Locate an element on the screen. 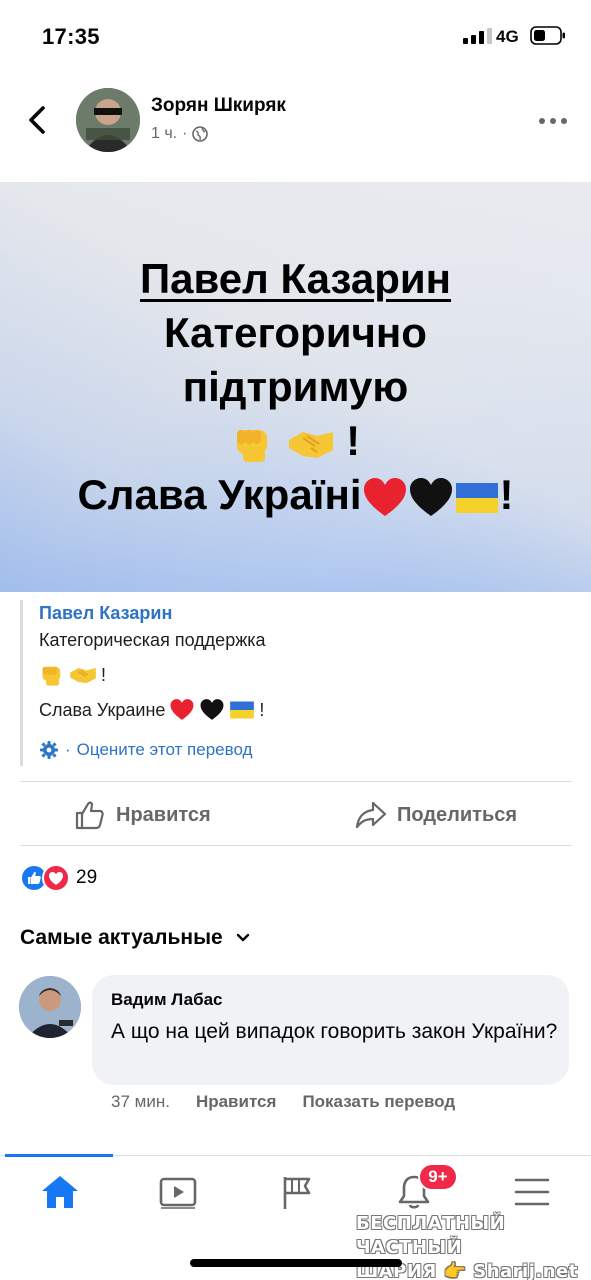 The height and width of the screenshot is (1280, 591). post-author-name: Зорян Шкиряк is located at coordinates (218, 106).